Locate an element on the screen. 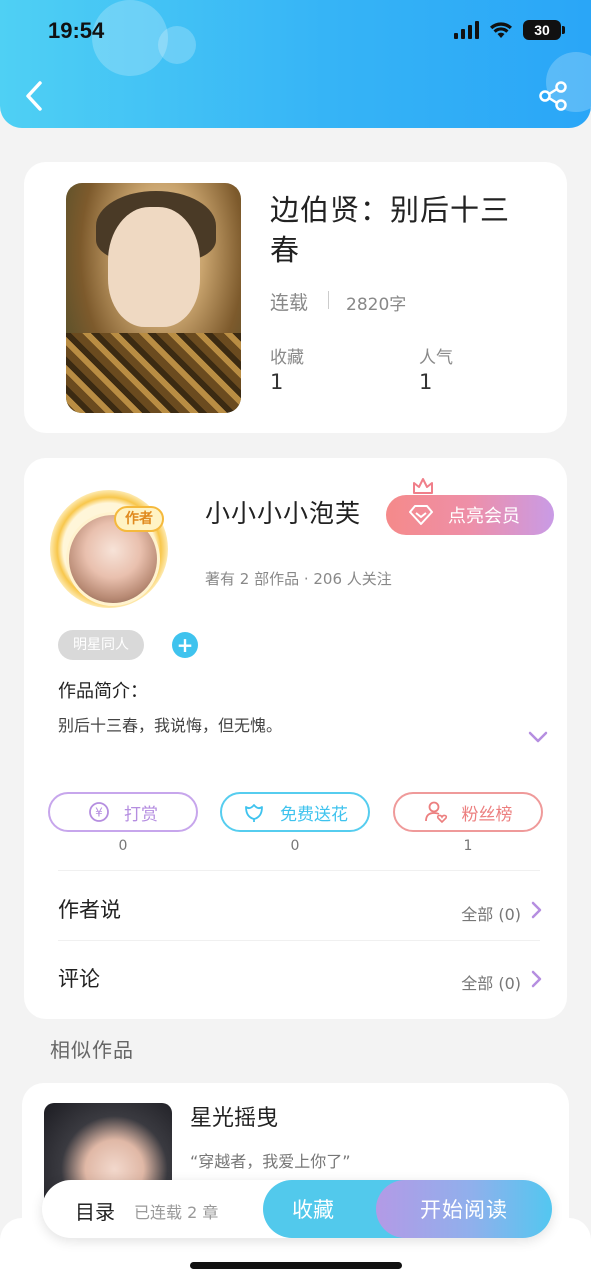  similar-item-desc: “穿越者，我爱上你了” is located at coordinates (270, 1161).